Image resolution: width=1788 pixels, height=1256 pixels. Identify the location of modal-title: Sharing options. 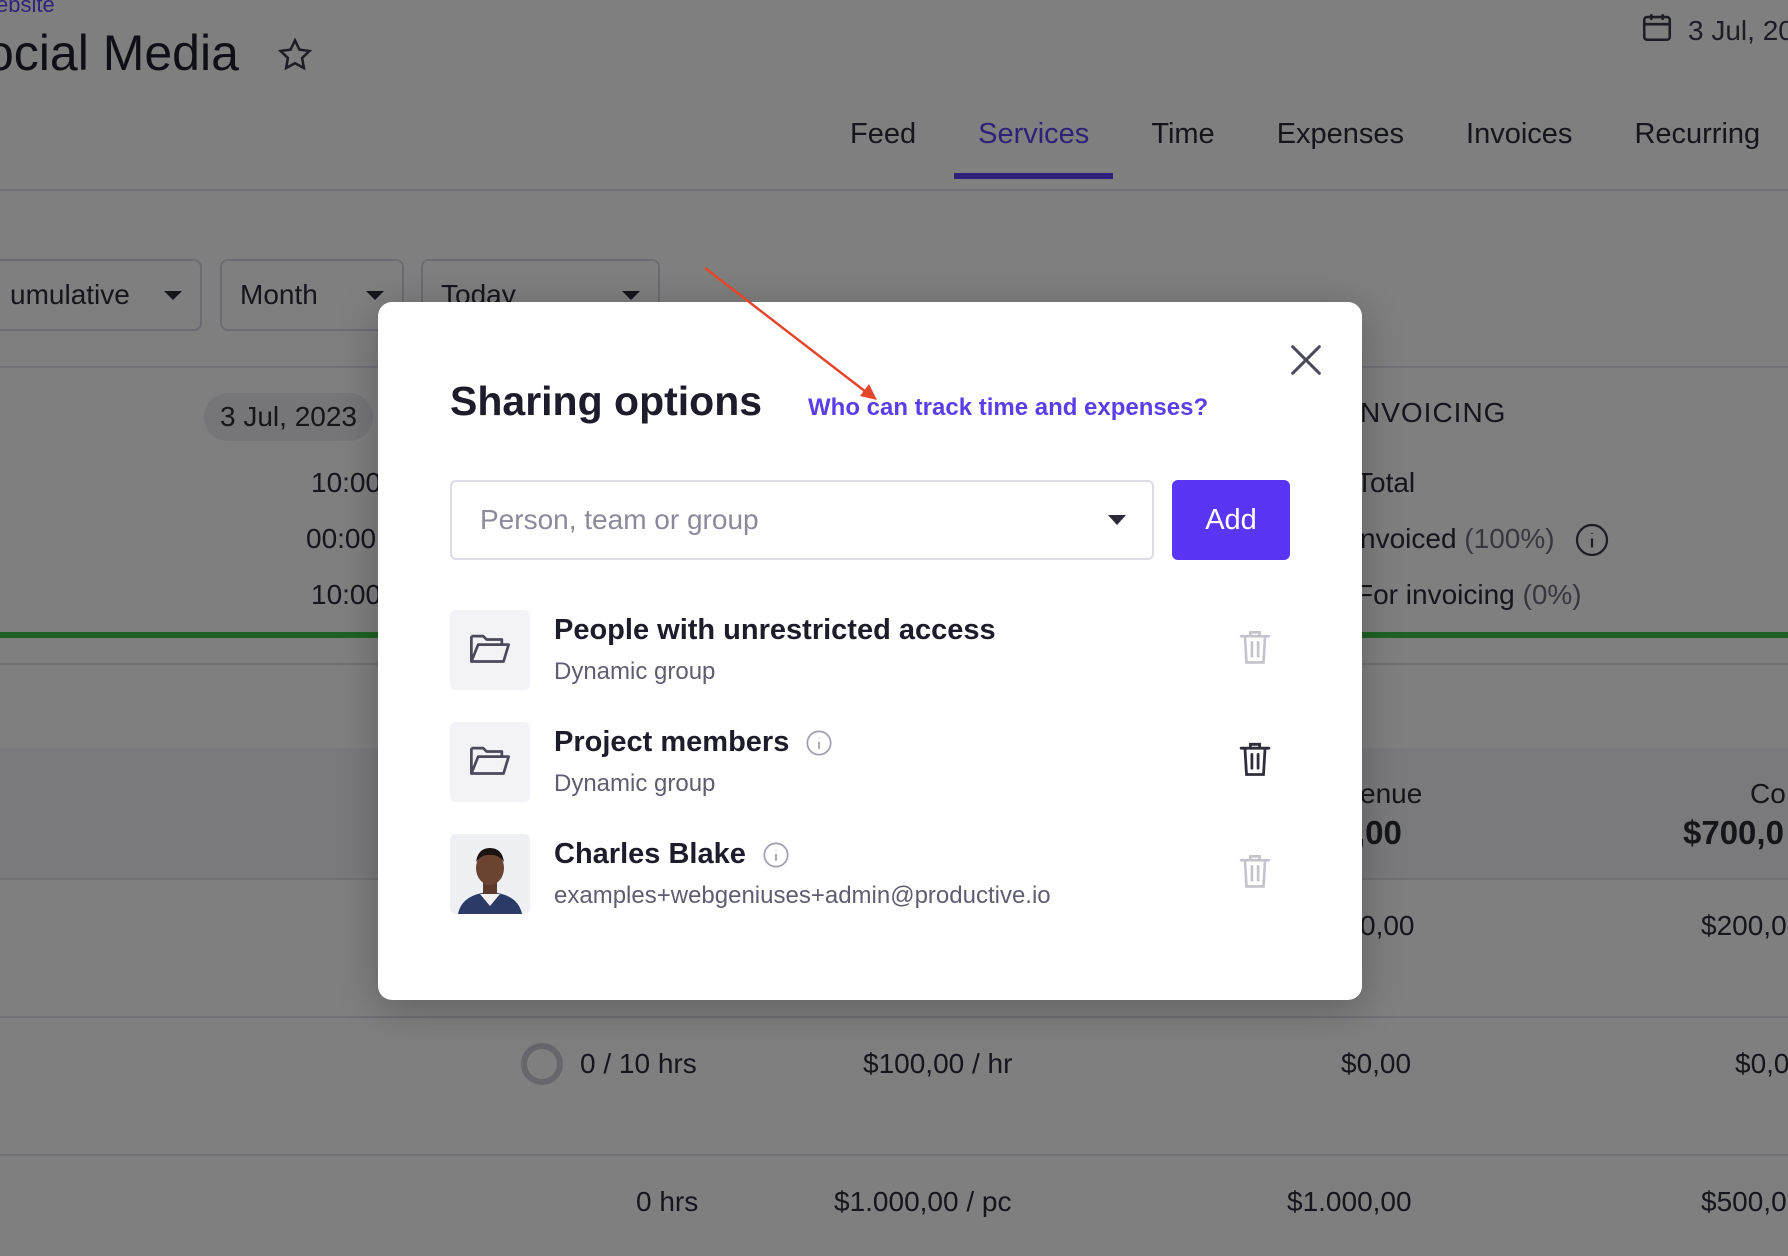
(606, 401).